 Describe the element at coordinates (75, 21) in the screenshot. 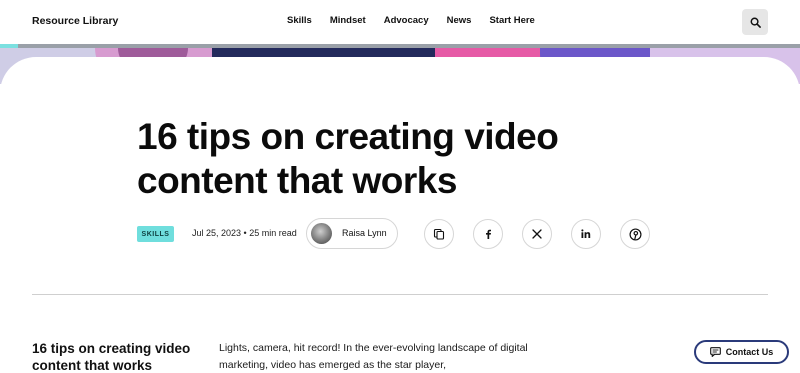

I see `brand-link: Resource Library` at that location.